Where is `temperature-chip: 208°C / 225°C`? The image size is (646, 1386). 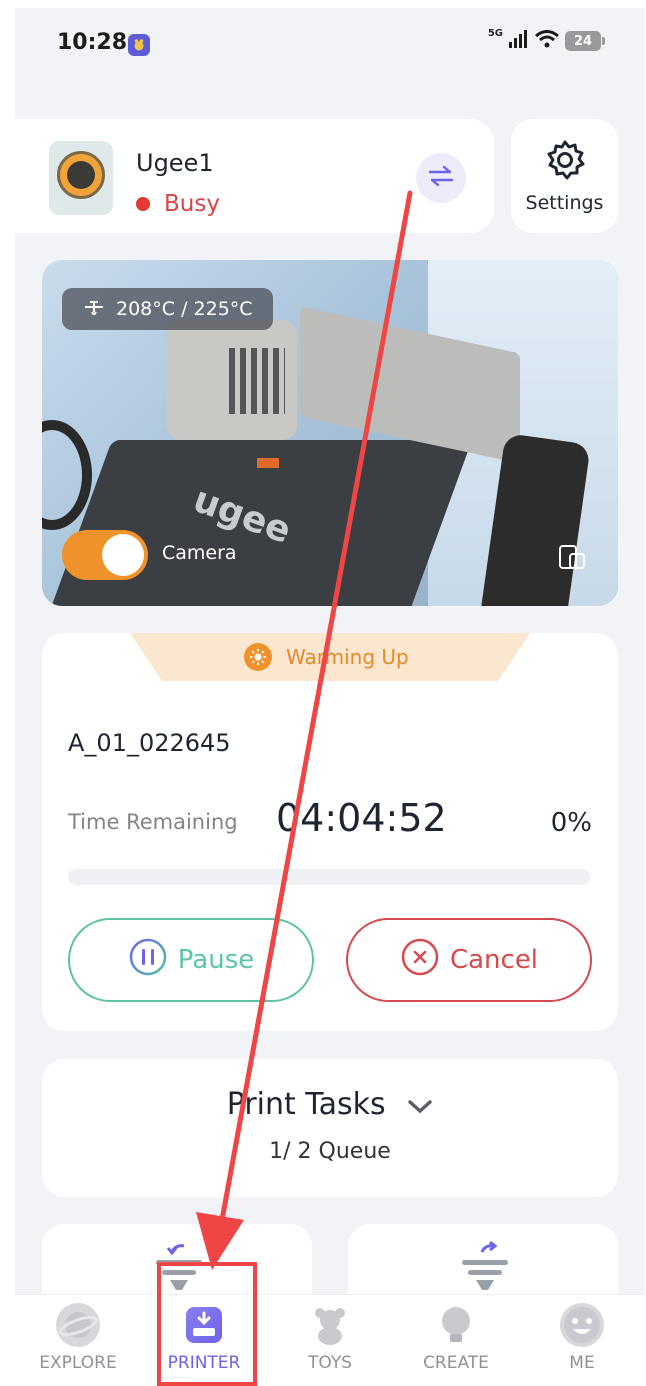 temperature-chip: 208°C / 225°C is located at coordinates (167, 309).